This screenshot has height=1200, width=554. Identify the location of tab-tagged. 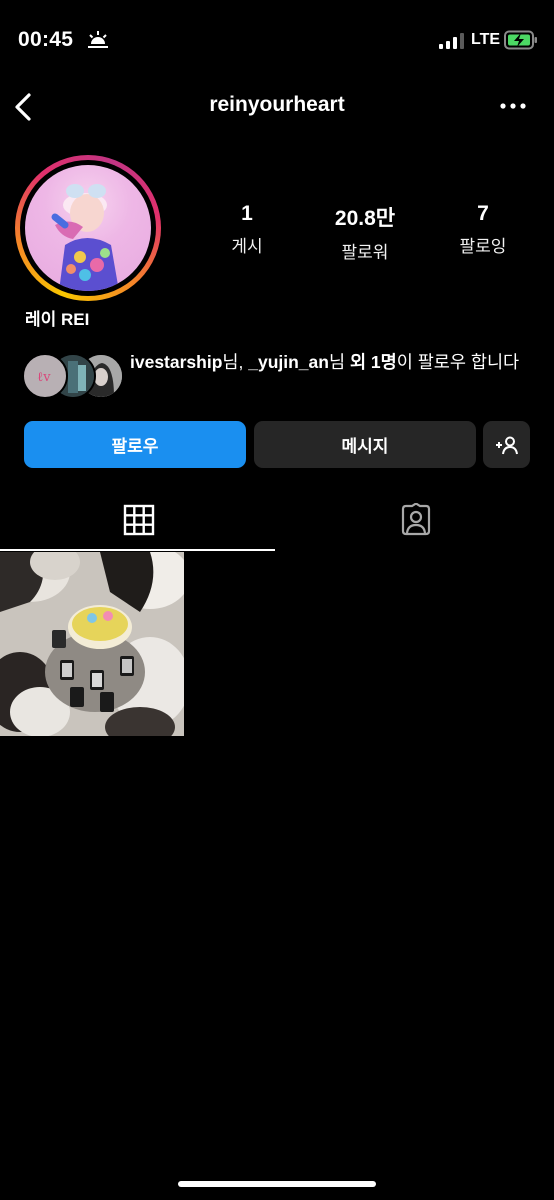
(415, 523).